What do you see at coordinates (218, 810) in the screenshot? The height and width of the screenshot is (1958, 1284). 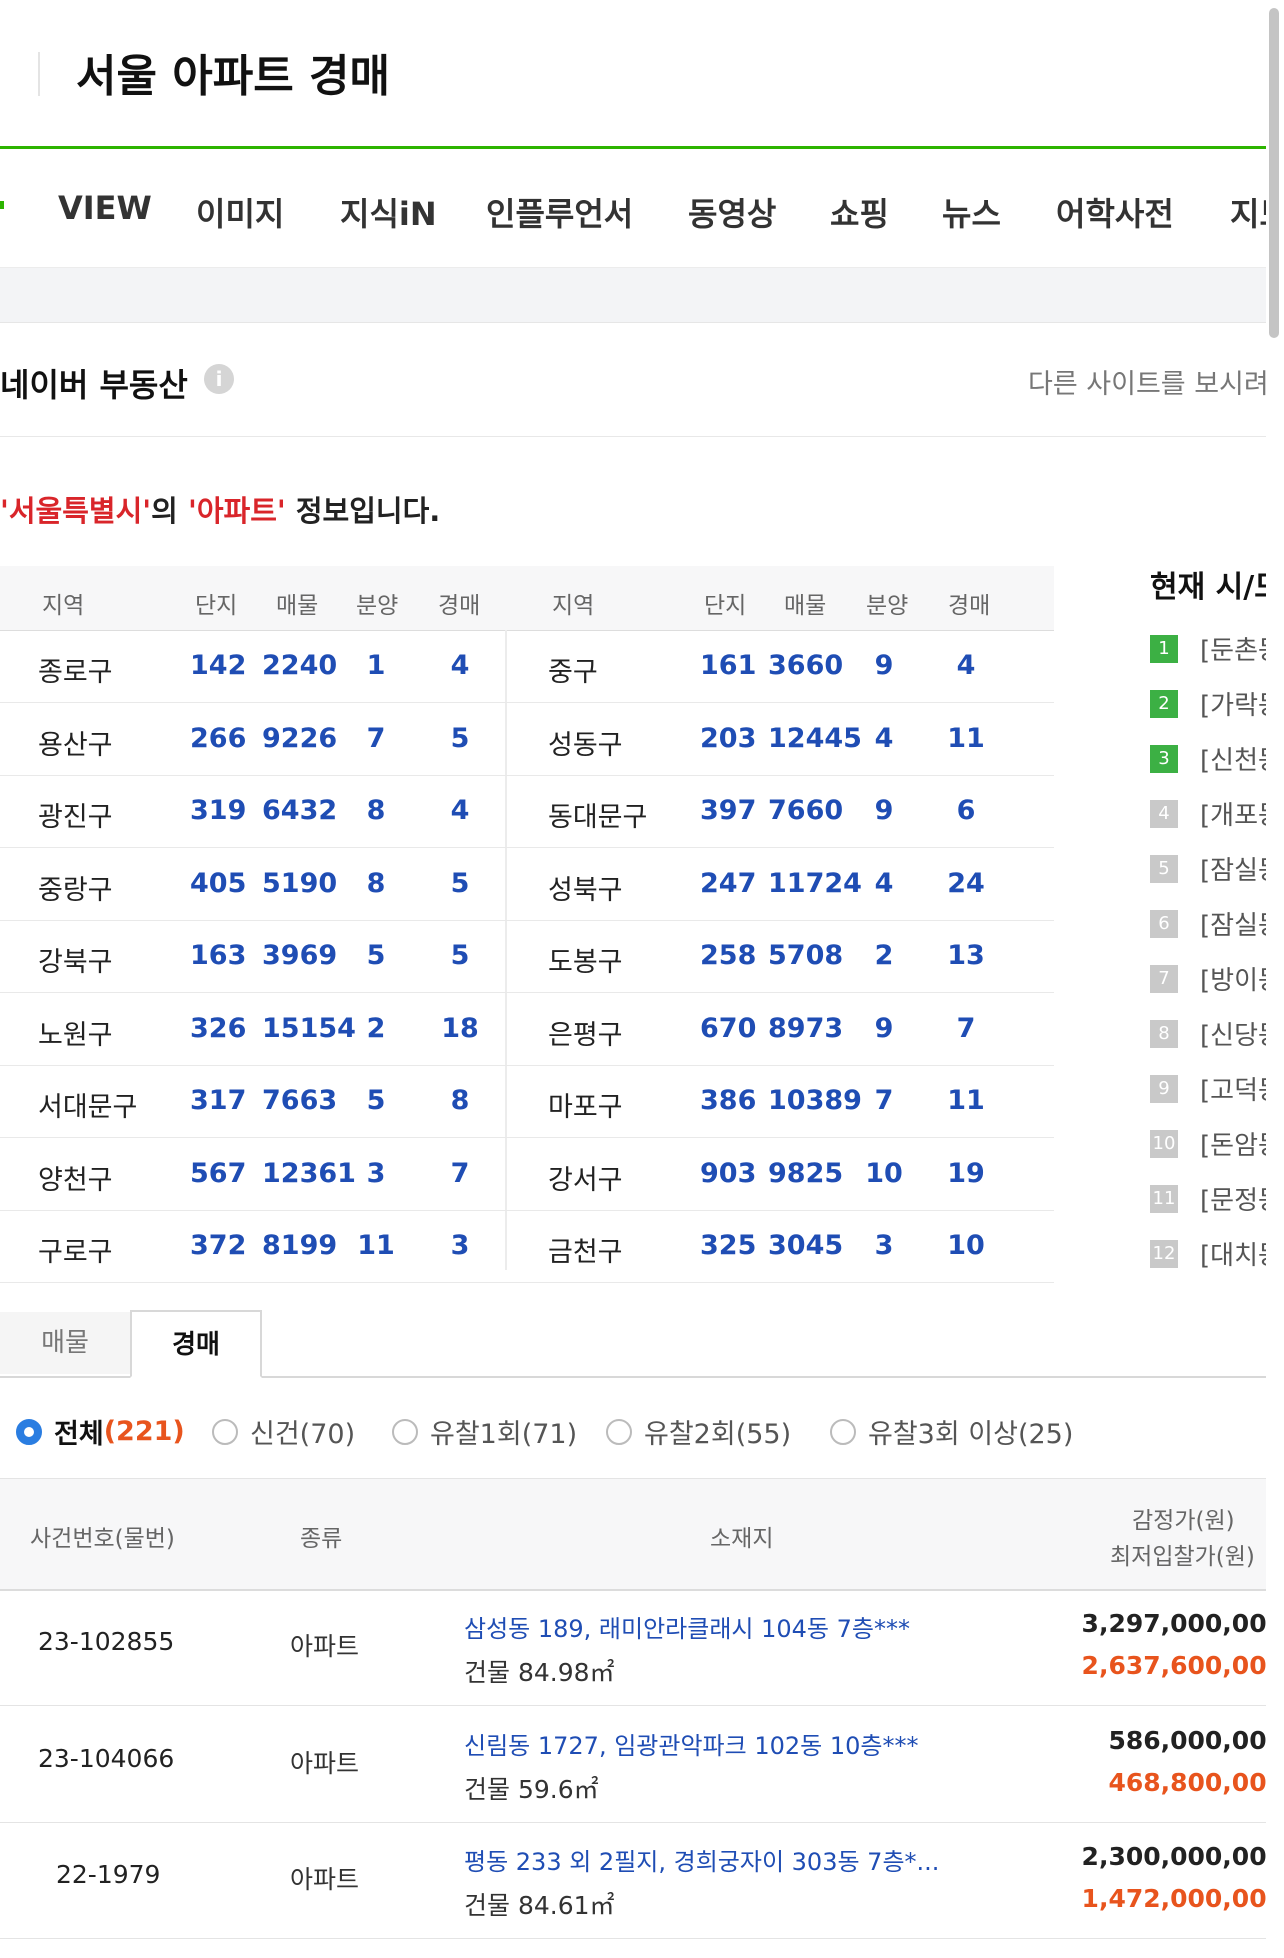 I see `complex-count: 319` at bounding box center [218, 810].